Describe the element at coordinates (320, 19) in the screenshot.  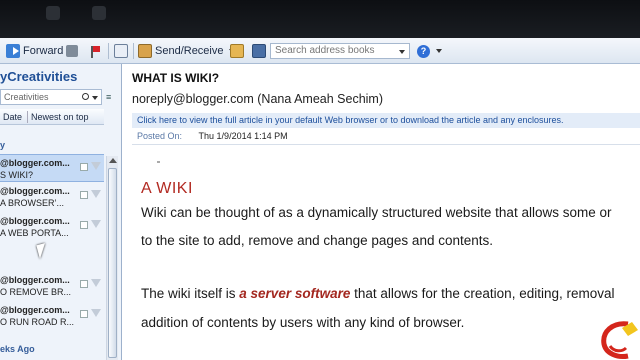
I see `window-titlebar` at that location.